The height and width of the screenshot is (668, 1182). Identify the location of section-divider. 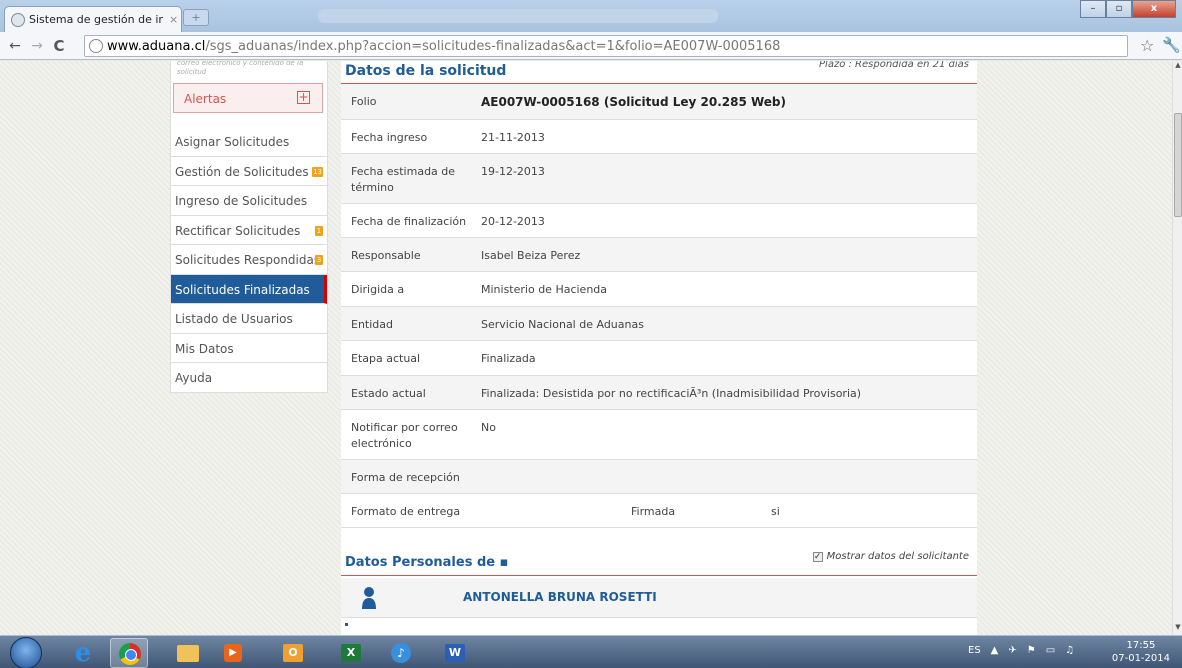
(659, 575).